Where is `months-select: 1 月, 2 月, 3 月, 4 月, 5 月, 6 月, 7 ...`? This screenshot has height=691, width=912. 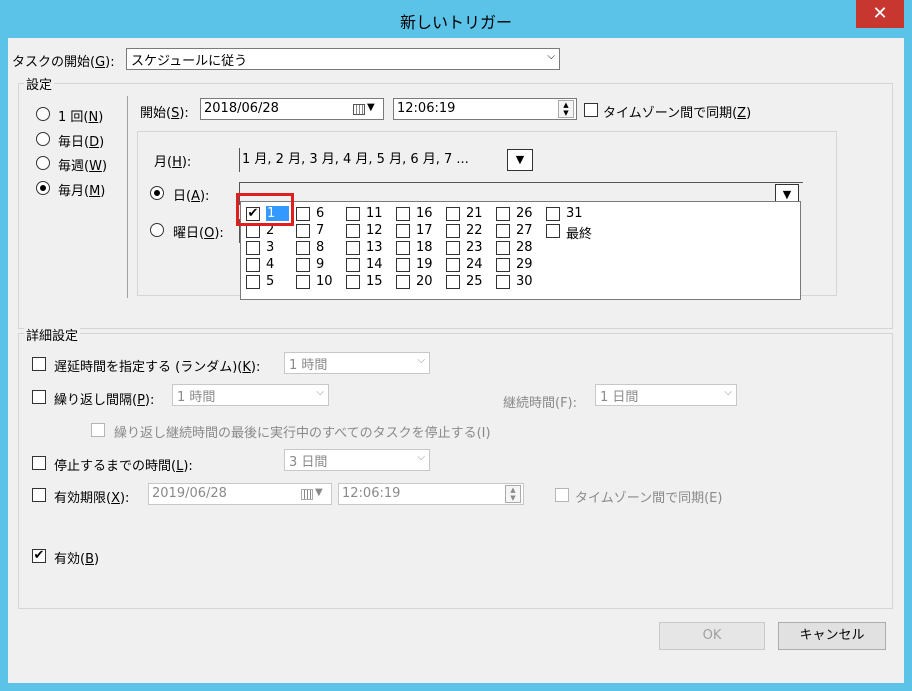 months-select: 1 月, 2 月, 3 月, 4 月, 5 月, 6 月, 7 ... is located at coordinates (372, 160).